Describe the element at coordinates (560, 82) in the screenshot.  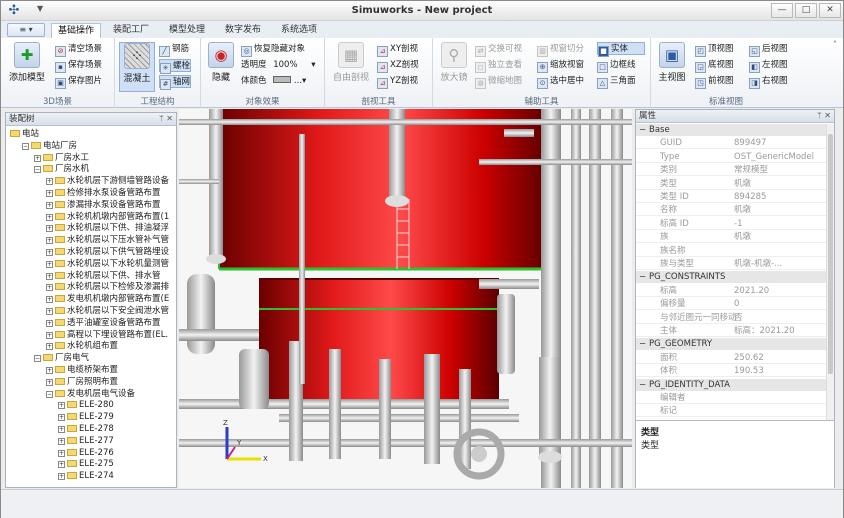
I see `center-selection-button: ⊙ 选中居中` at that location.